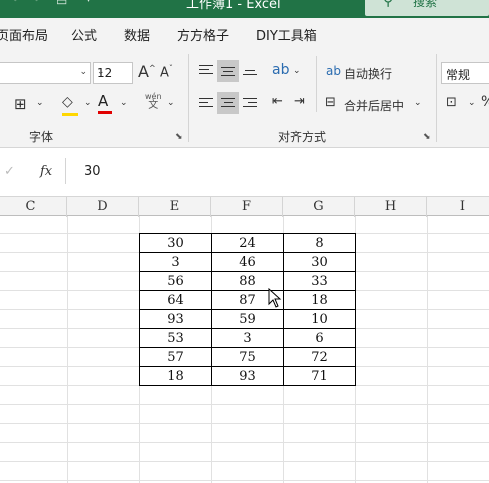  What do you see at coordinates (9, 171) in the screenshot?
I see `enter-check-icon: ✓` at bounding box center [9, 171].